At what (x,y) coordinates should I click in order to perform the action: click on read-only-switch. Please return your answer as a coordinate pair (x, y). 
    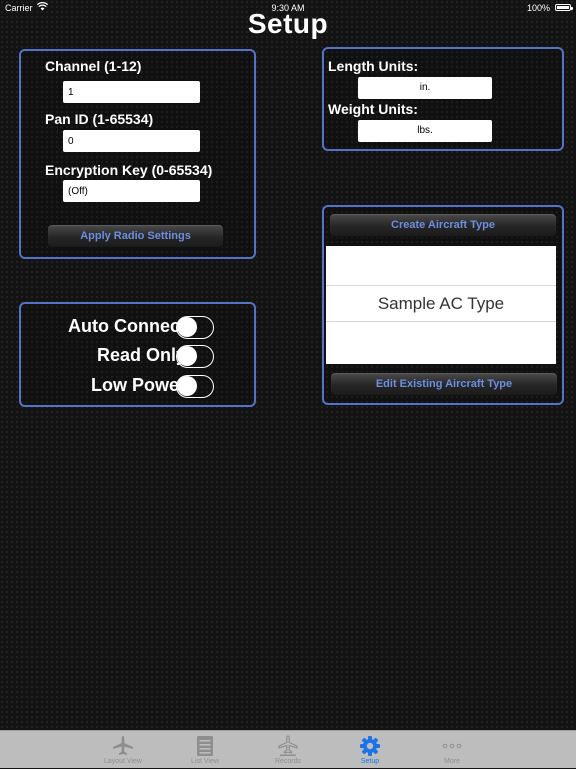
    Looking at the image, I should click on (195, 356).